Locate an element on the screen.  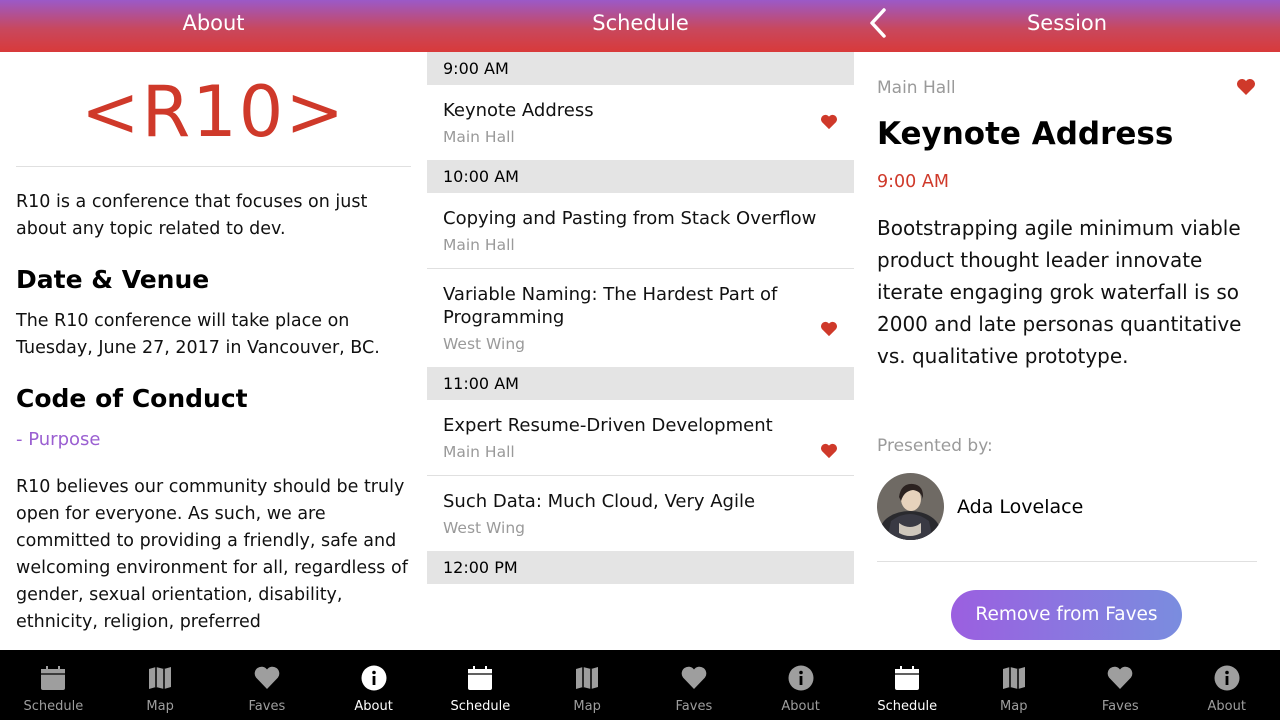
session-title: Such Data: Much Cloud, Very Agile is located at coordinates (599, 501).